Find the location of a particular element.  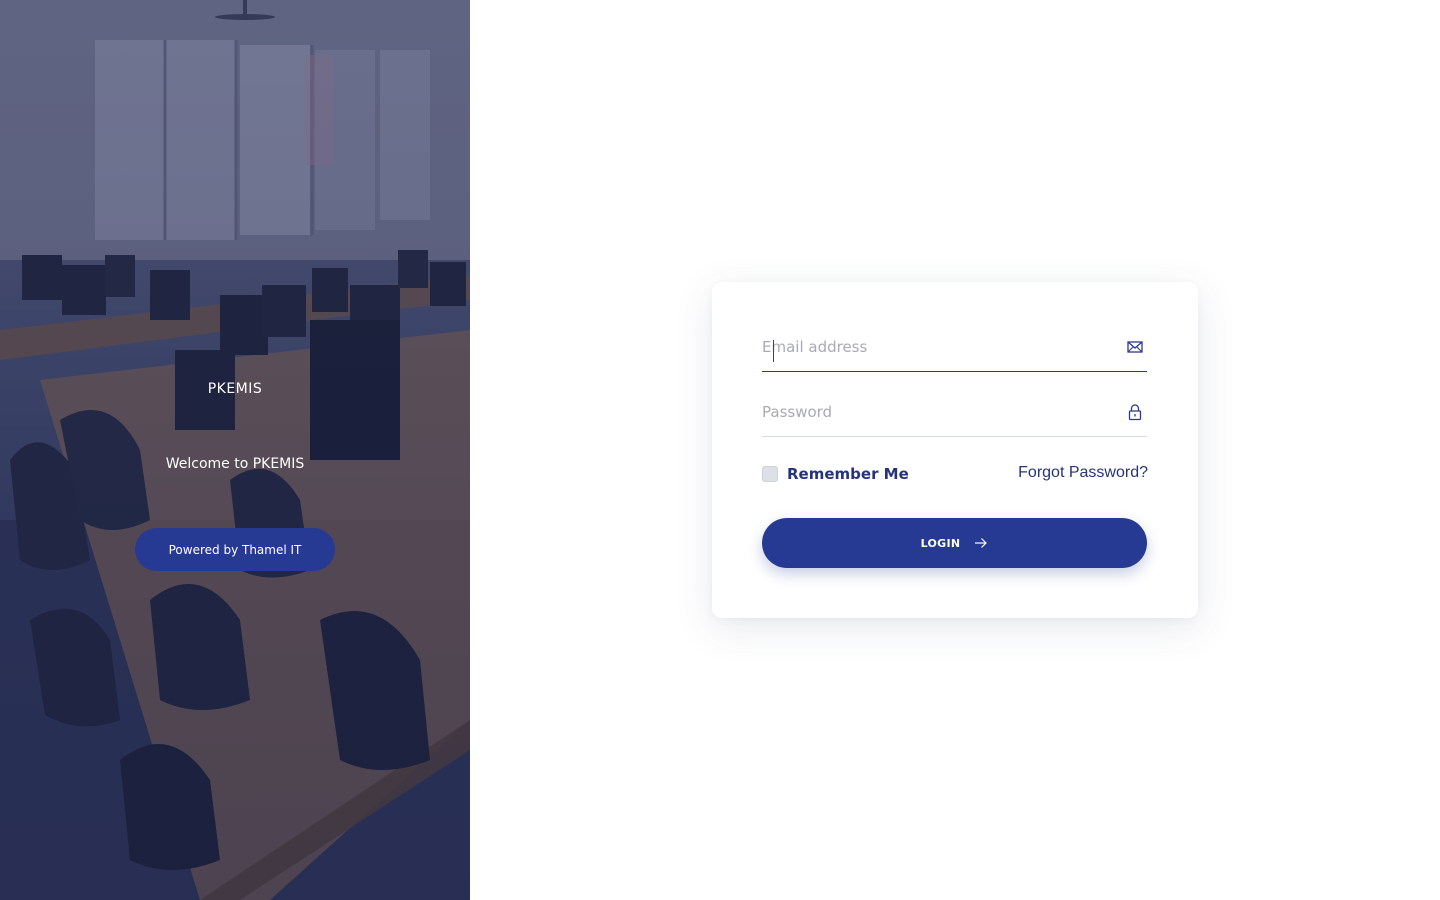

remember-me-checkbox is located at coordinates (770, 474).